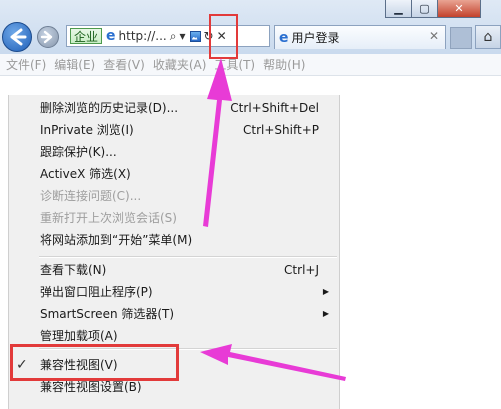 The image size is (501, 409). What do you see at coordinates (274, 108) in the screenshot?
I see `shortcut-text: Ctrl+Shift+Del` at bounding box center [274, 108].